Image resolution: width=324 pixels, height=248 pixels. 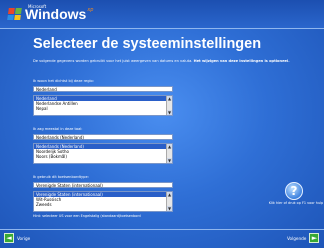 What do you see at coordinates (314, 238) in the screenshot?
I see `next-arrow-icon: ►` at bounding box center [314, 238].